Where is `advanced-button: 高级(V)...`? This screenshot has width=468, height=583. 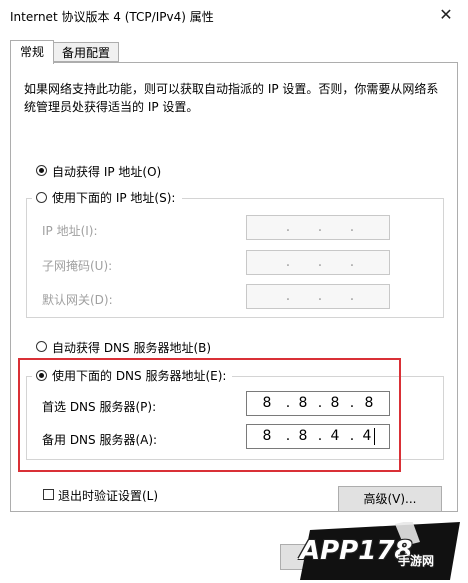
advanced-button: 高级(V)... is located at coordinates (390, 499).